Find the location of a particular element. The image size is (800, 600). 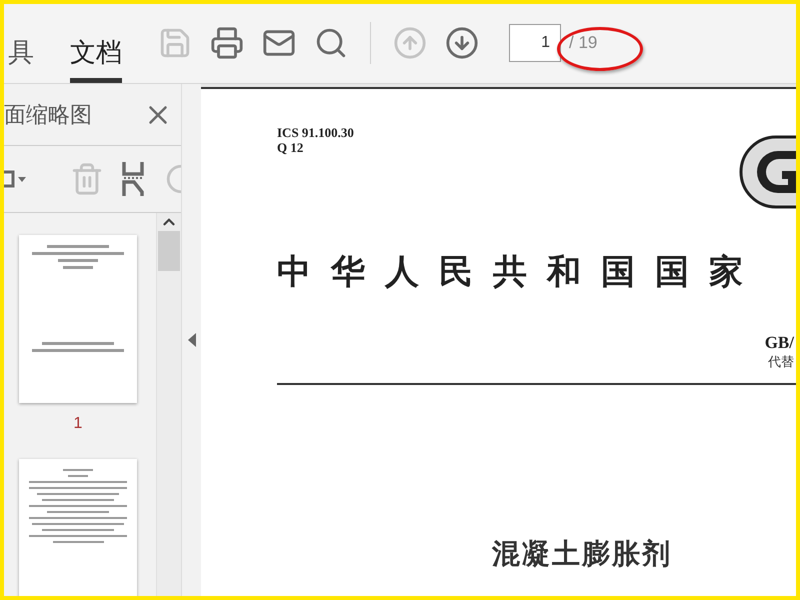

ics-code: ICS 91.100.30 is located at coordinates (315, 132).